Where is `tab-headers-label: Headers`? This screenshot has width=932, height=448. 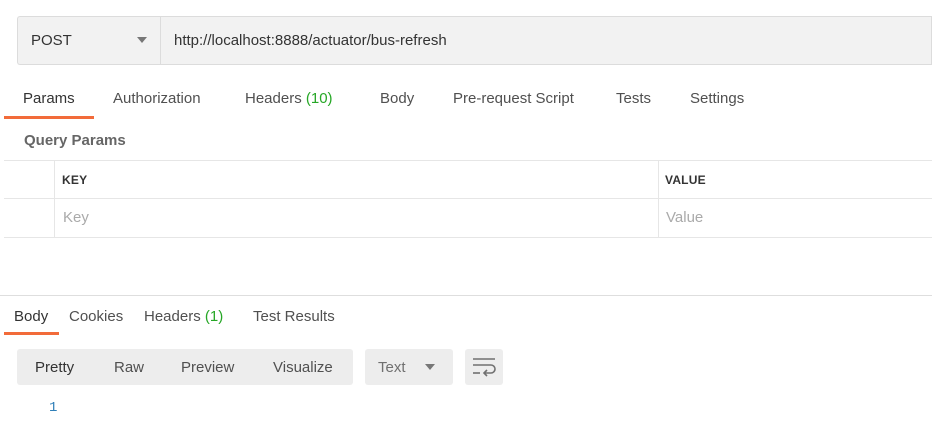 tab-headers-label: Headers is located at coordinates (273, 98).